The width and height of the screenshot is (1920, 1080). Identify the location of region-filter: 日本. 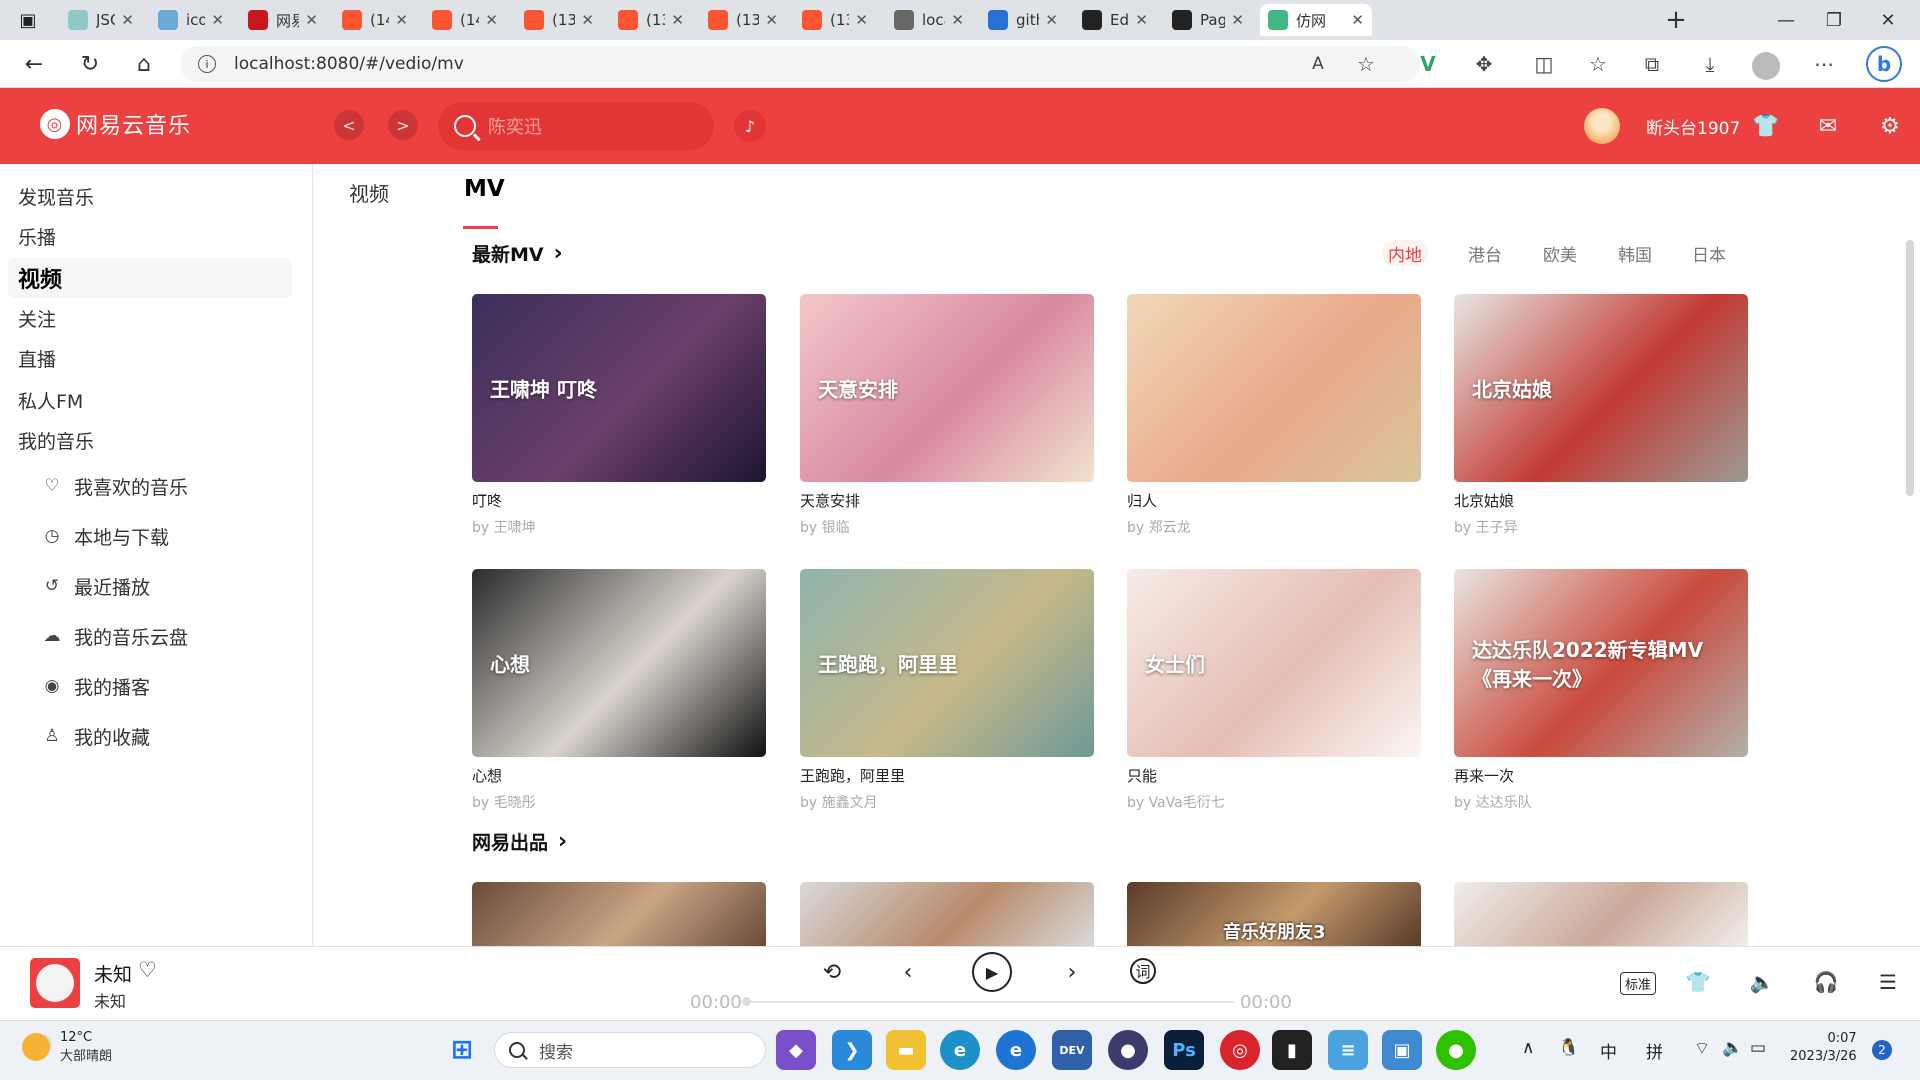
(1709, 253).